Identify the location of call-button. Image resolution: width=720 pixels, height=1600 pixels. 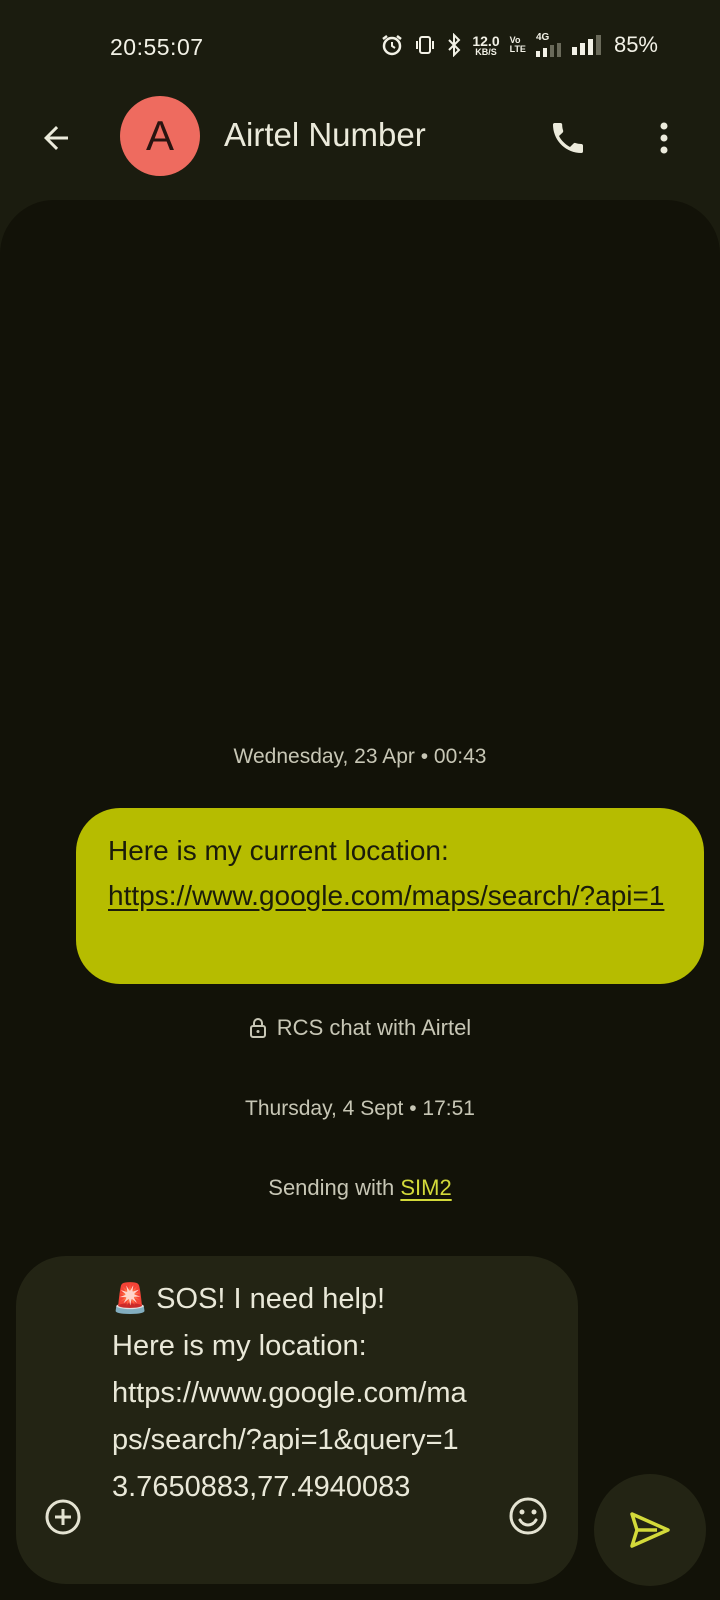
(568, 138).